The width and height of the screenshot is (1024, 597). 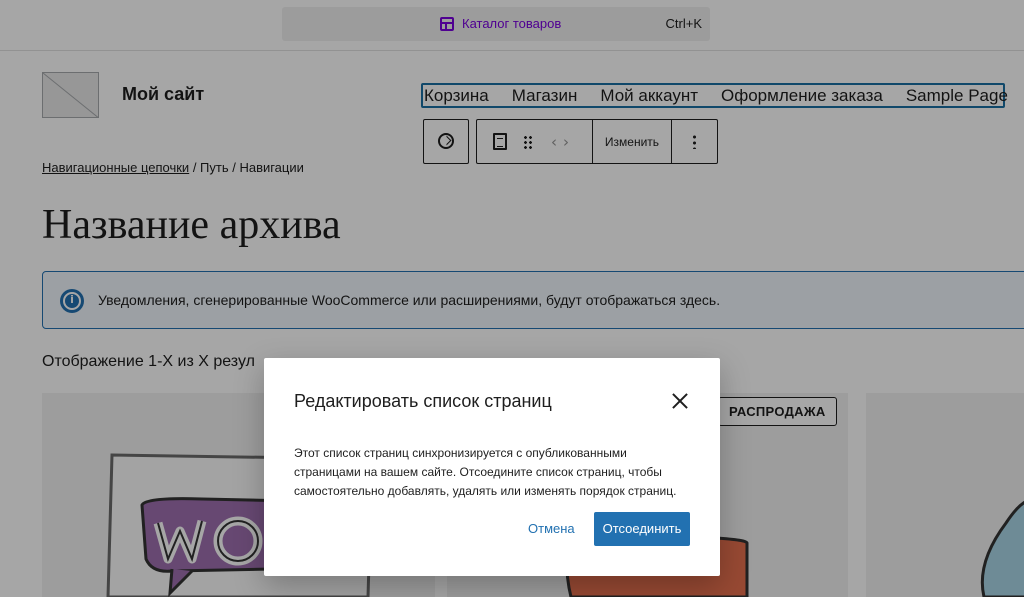 What do you see at coordinates (642, 529) in the screenshot?
I see `detach-button: Отсоединить` at bounding box center [642, 529].